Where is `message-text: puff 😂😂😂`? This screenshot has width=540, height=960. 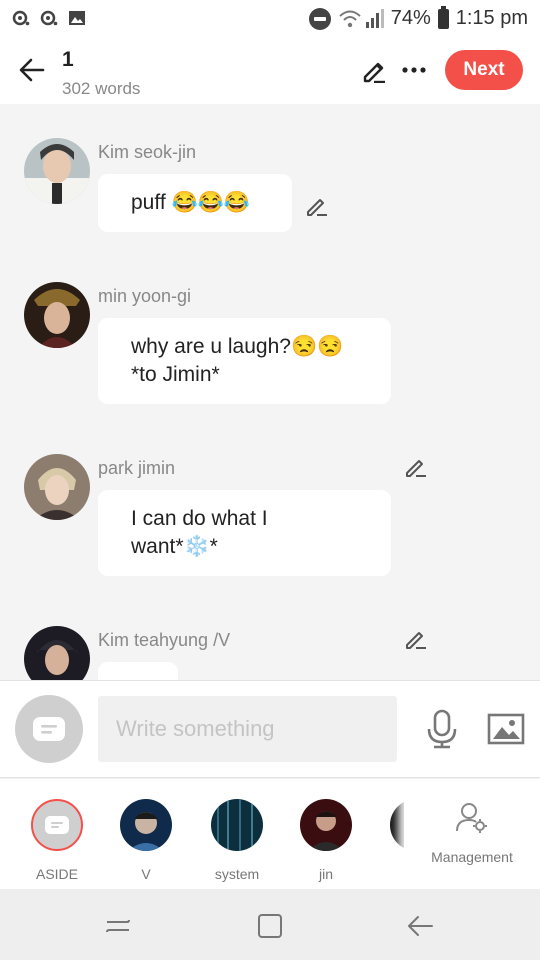
message-text: puff 😂😂😂 is located at coordinates (190, 202).